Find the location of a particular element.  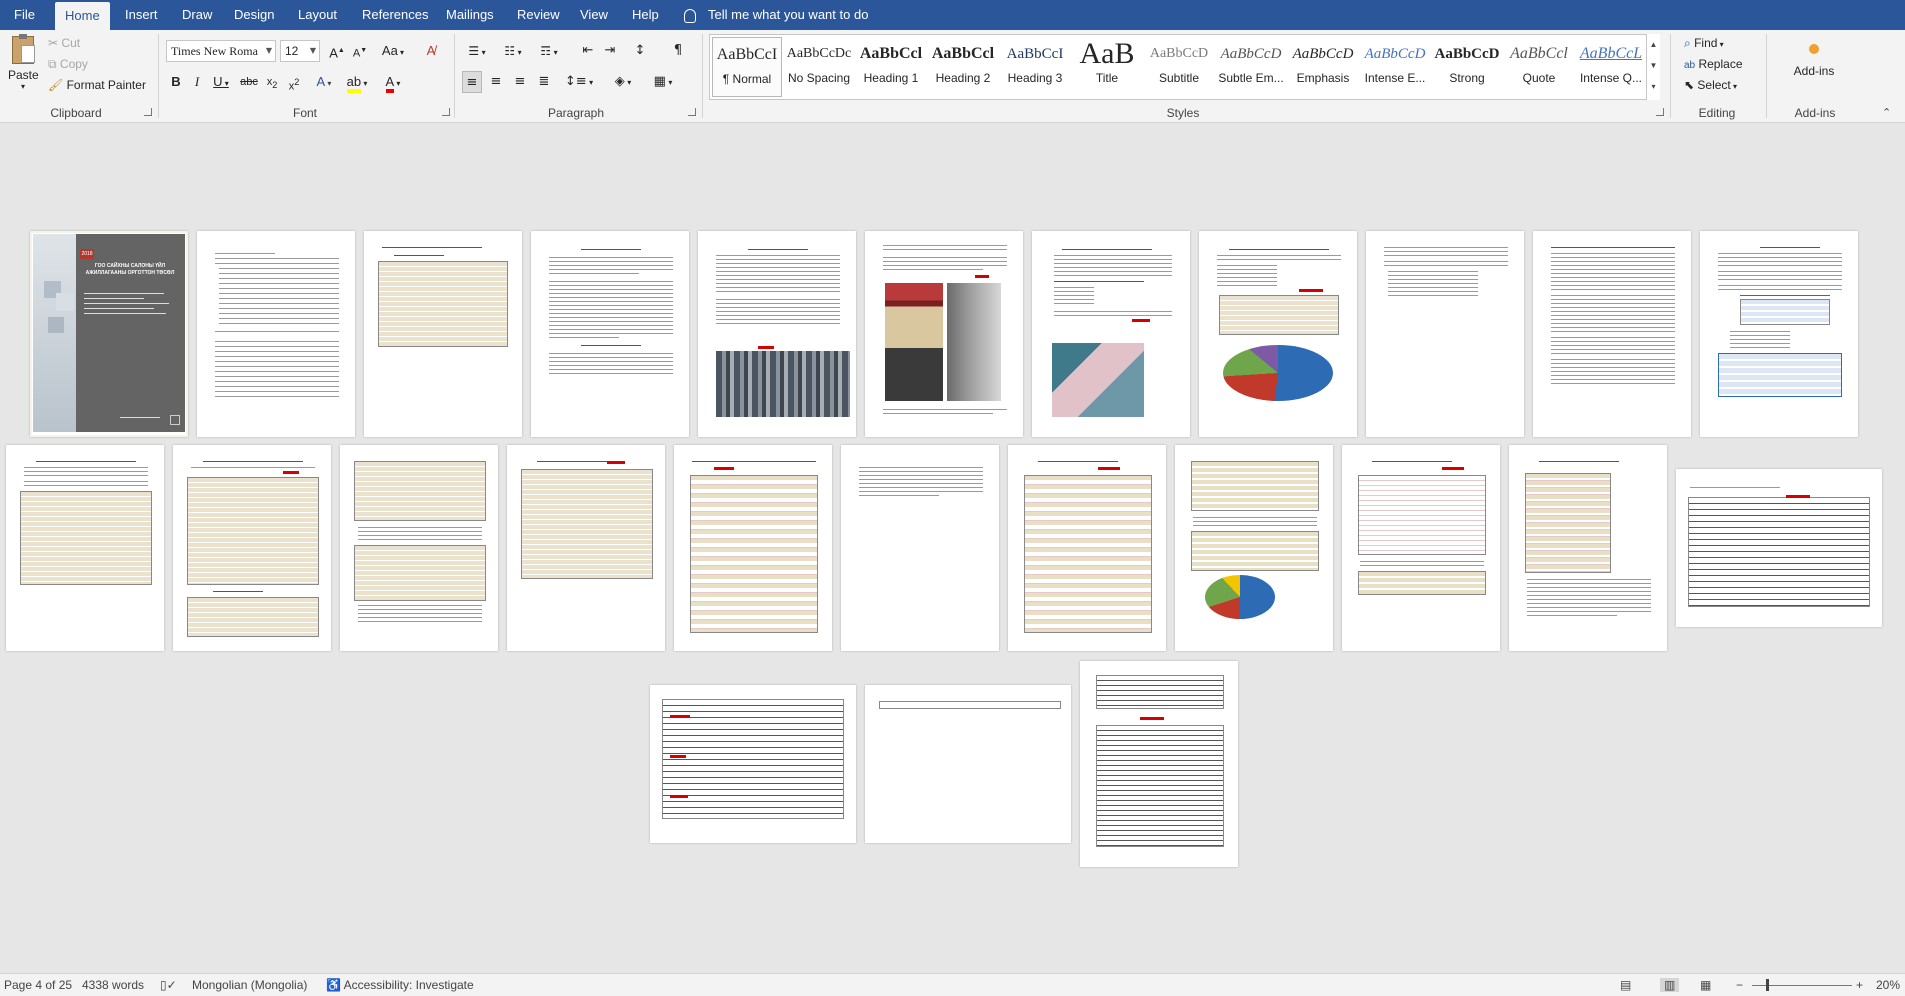

align-center-button: ≡ is located at coordinates (496, 82).